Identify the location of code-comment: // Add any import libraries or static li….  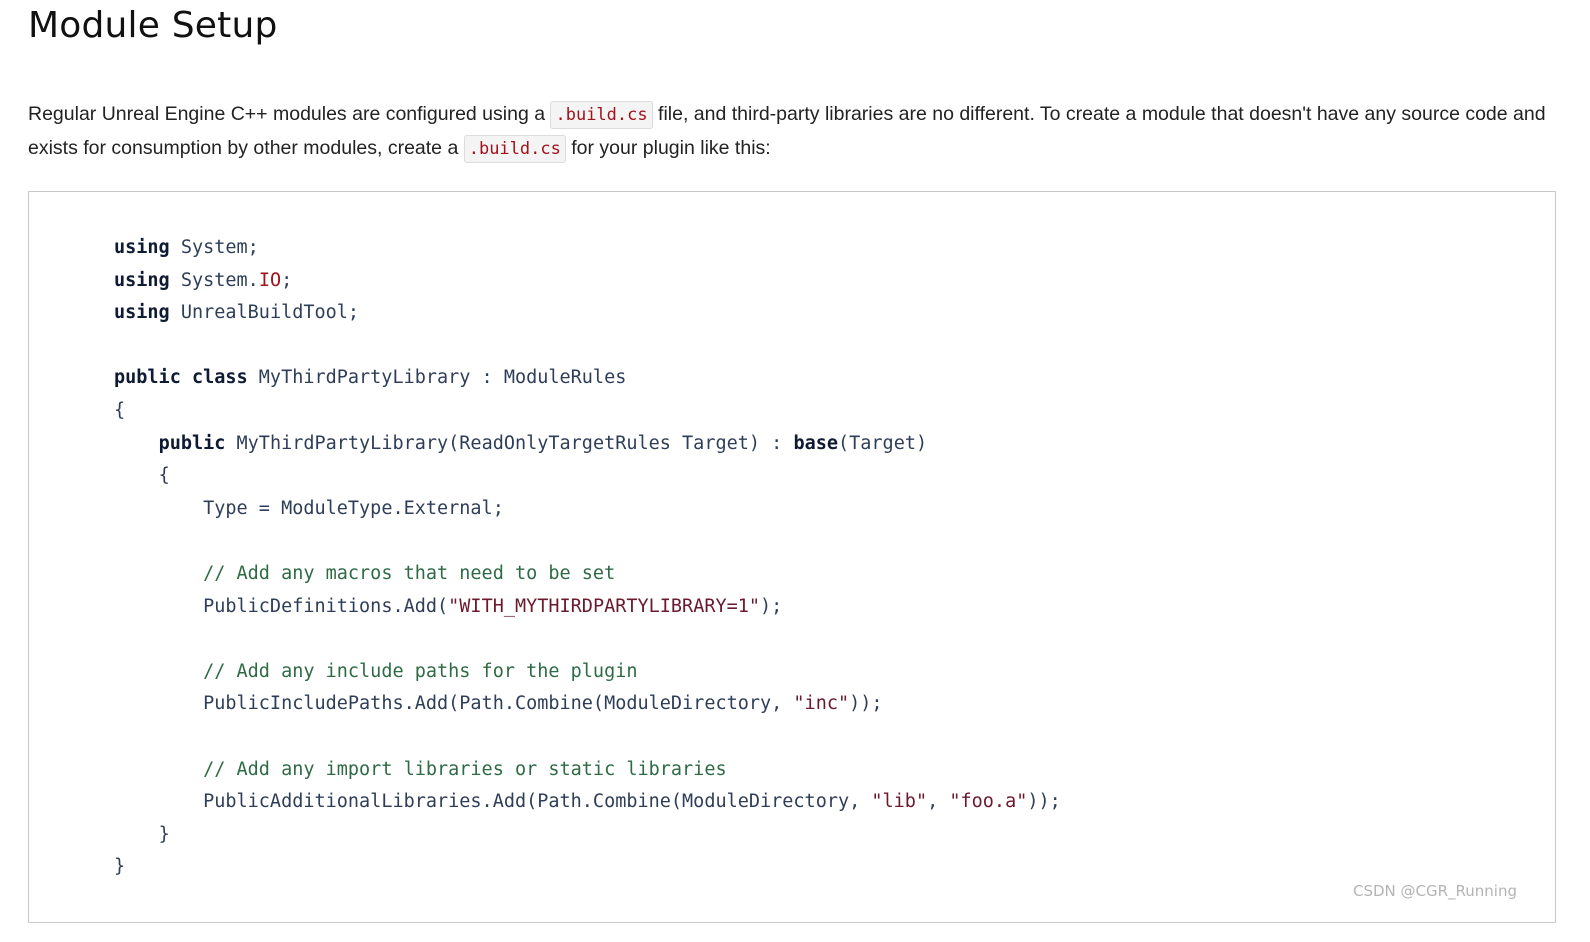
(465, 769).